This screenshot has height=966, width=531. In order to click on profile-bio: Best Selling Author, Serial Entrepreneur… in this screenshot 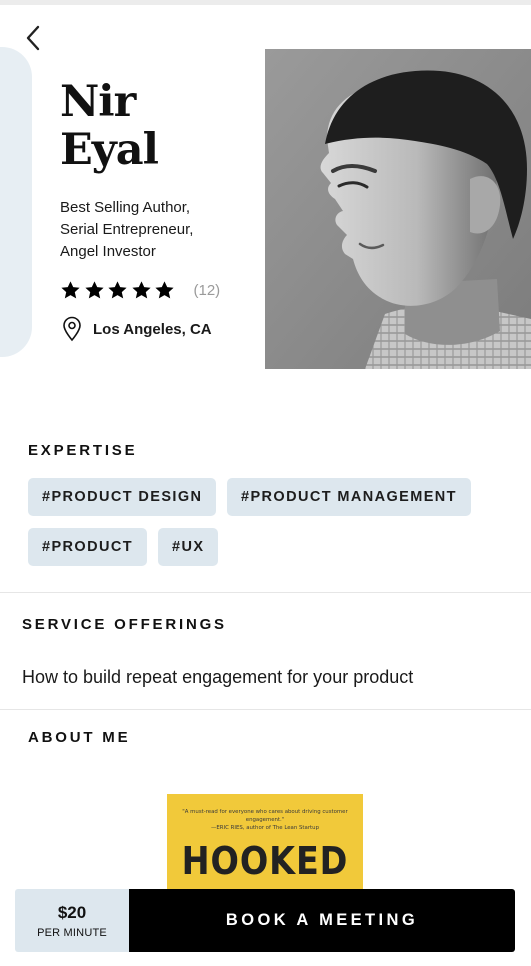, I will do `click(155, 230)`.